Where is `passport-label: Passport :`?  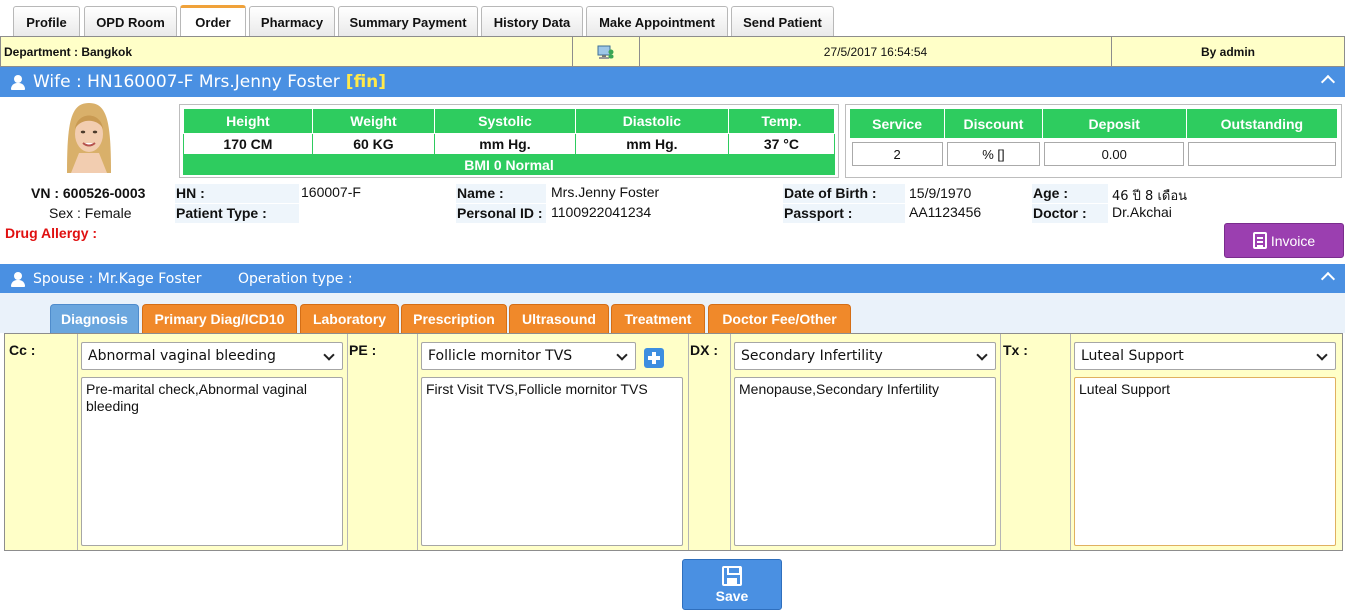 passport-label: Passport : is located at coordinates (818, 213).